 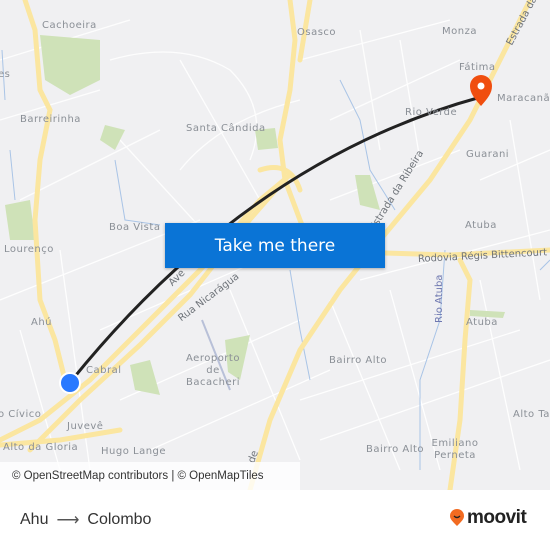 I want to click on map-label: Emiliano Perneta, so click(x=455, y=449).